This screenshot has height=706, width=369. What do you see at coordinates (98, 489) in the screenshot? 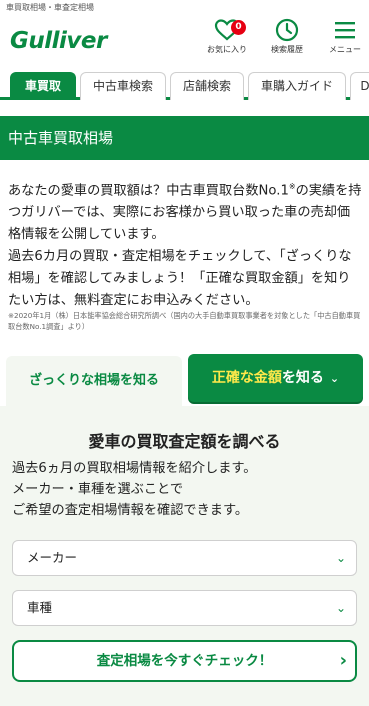
I see `panel-desc-line: メーカー・車種を選ぶことで` at bounding box center [98, 489].